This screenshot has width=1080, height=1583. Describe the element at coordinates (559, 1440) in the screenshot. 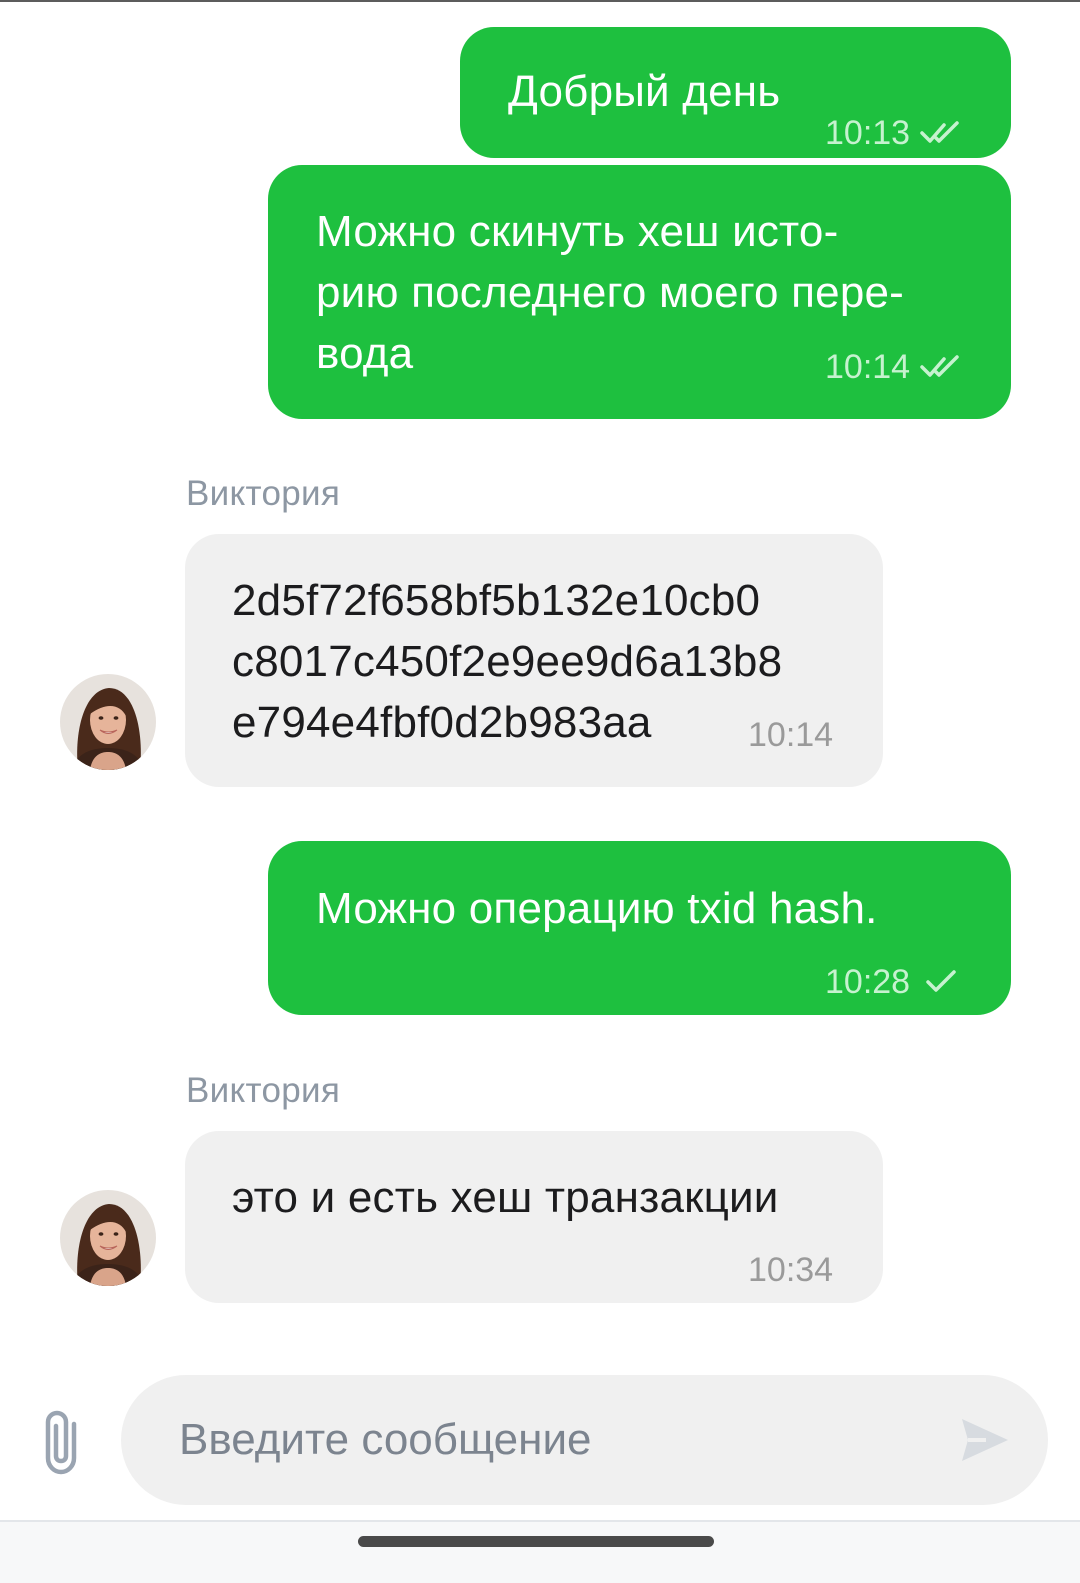

I see `message-input` at that location.